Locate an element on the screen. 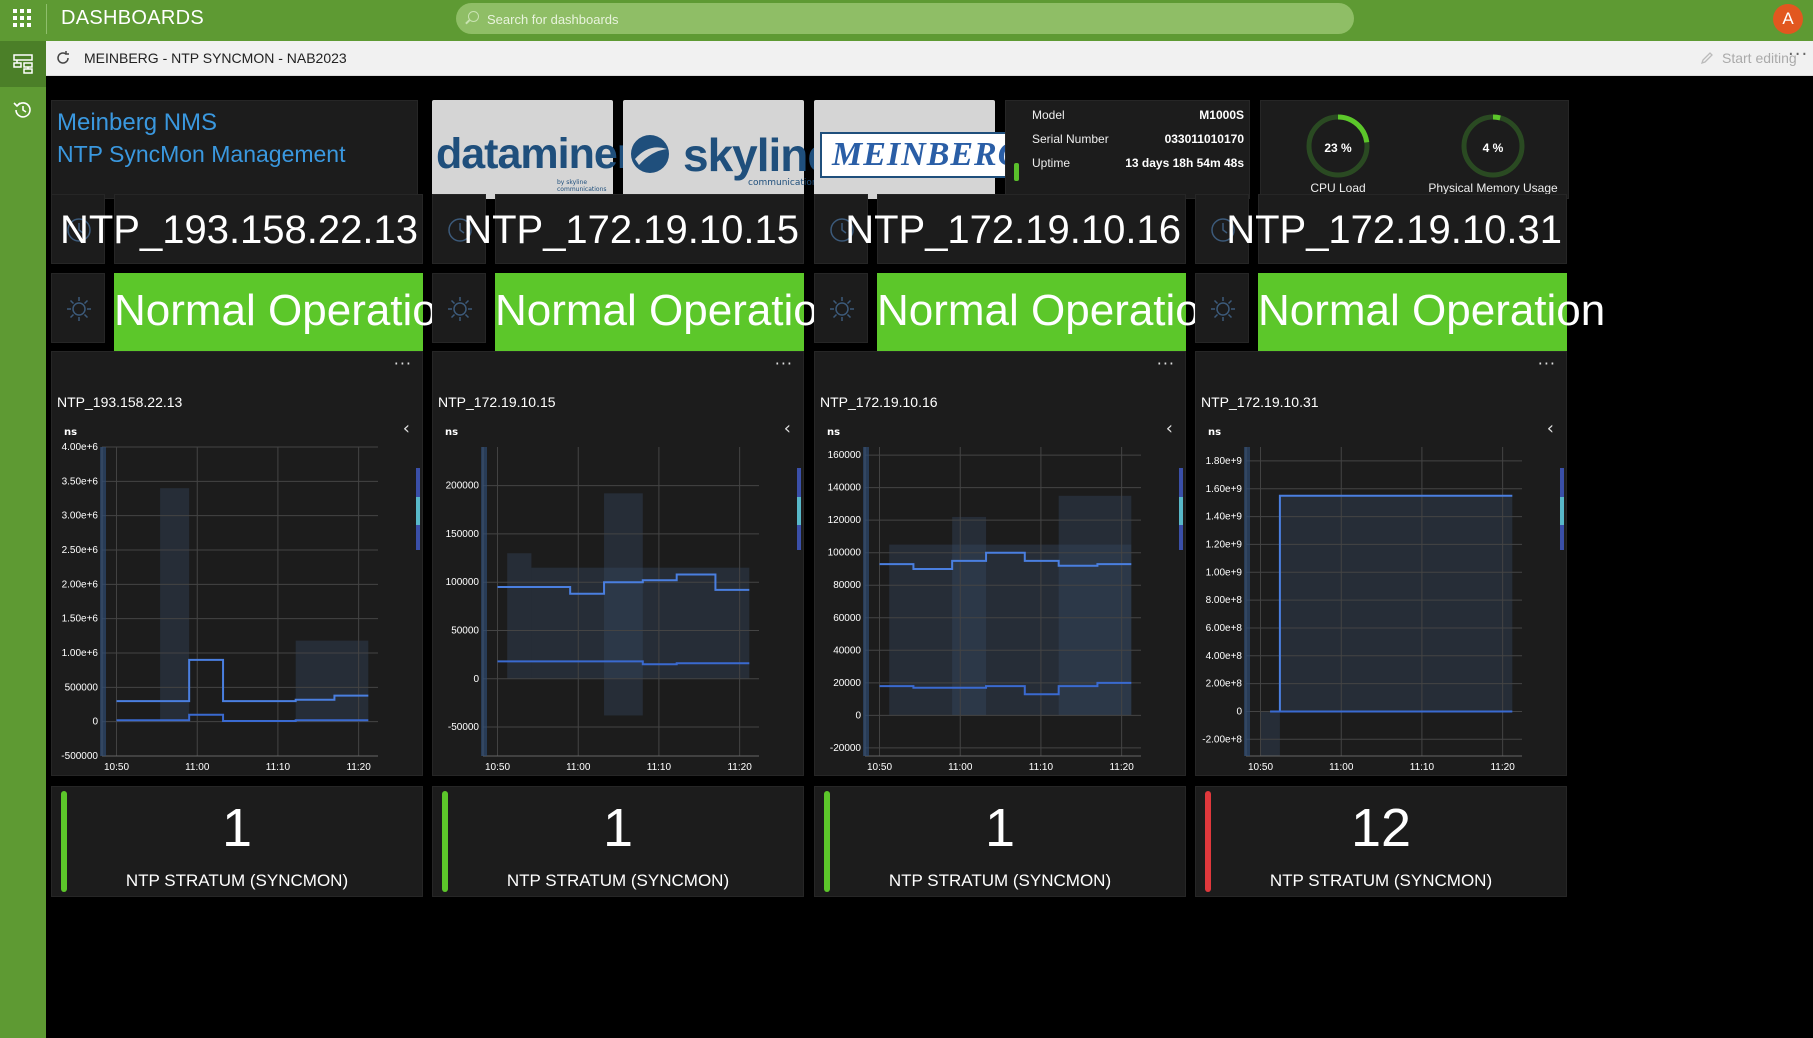 The width and height of the screenshot is (1813, 1038). refresh-icon is located at coordinates (63, 58).